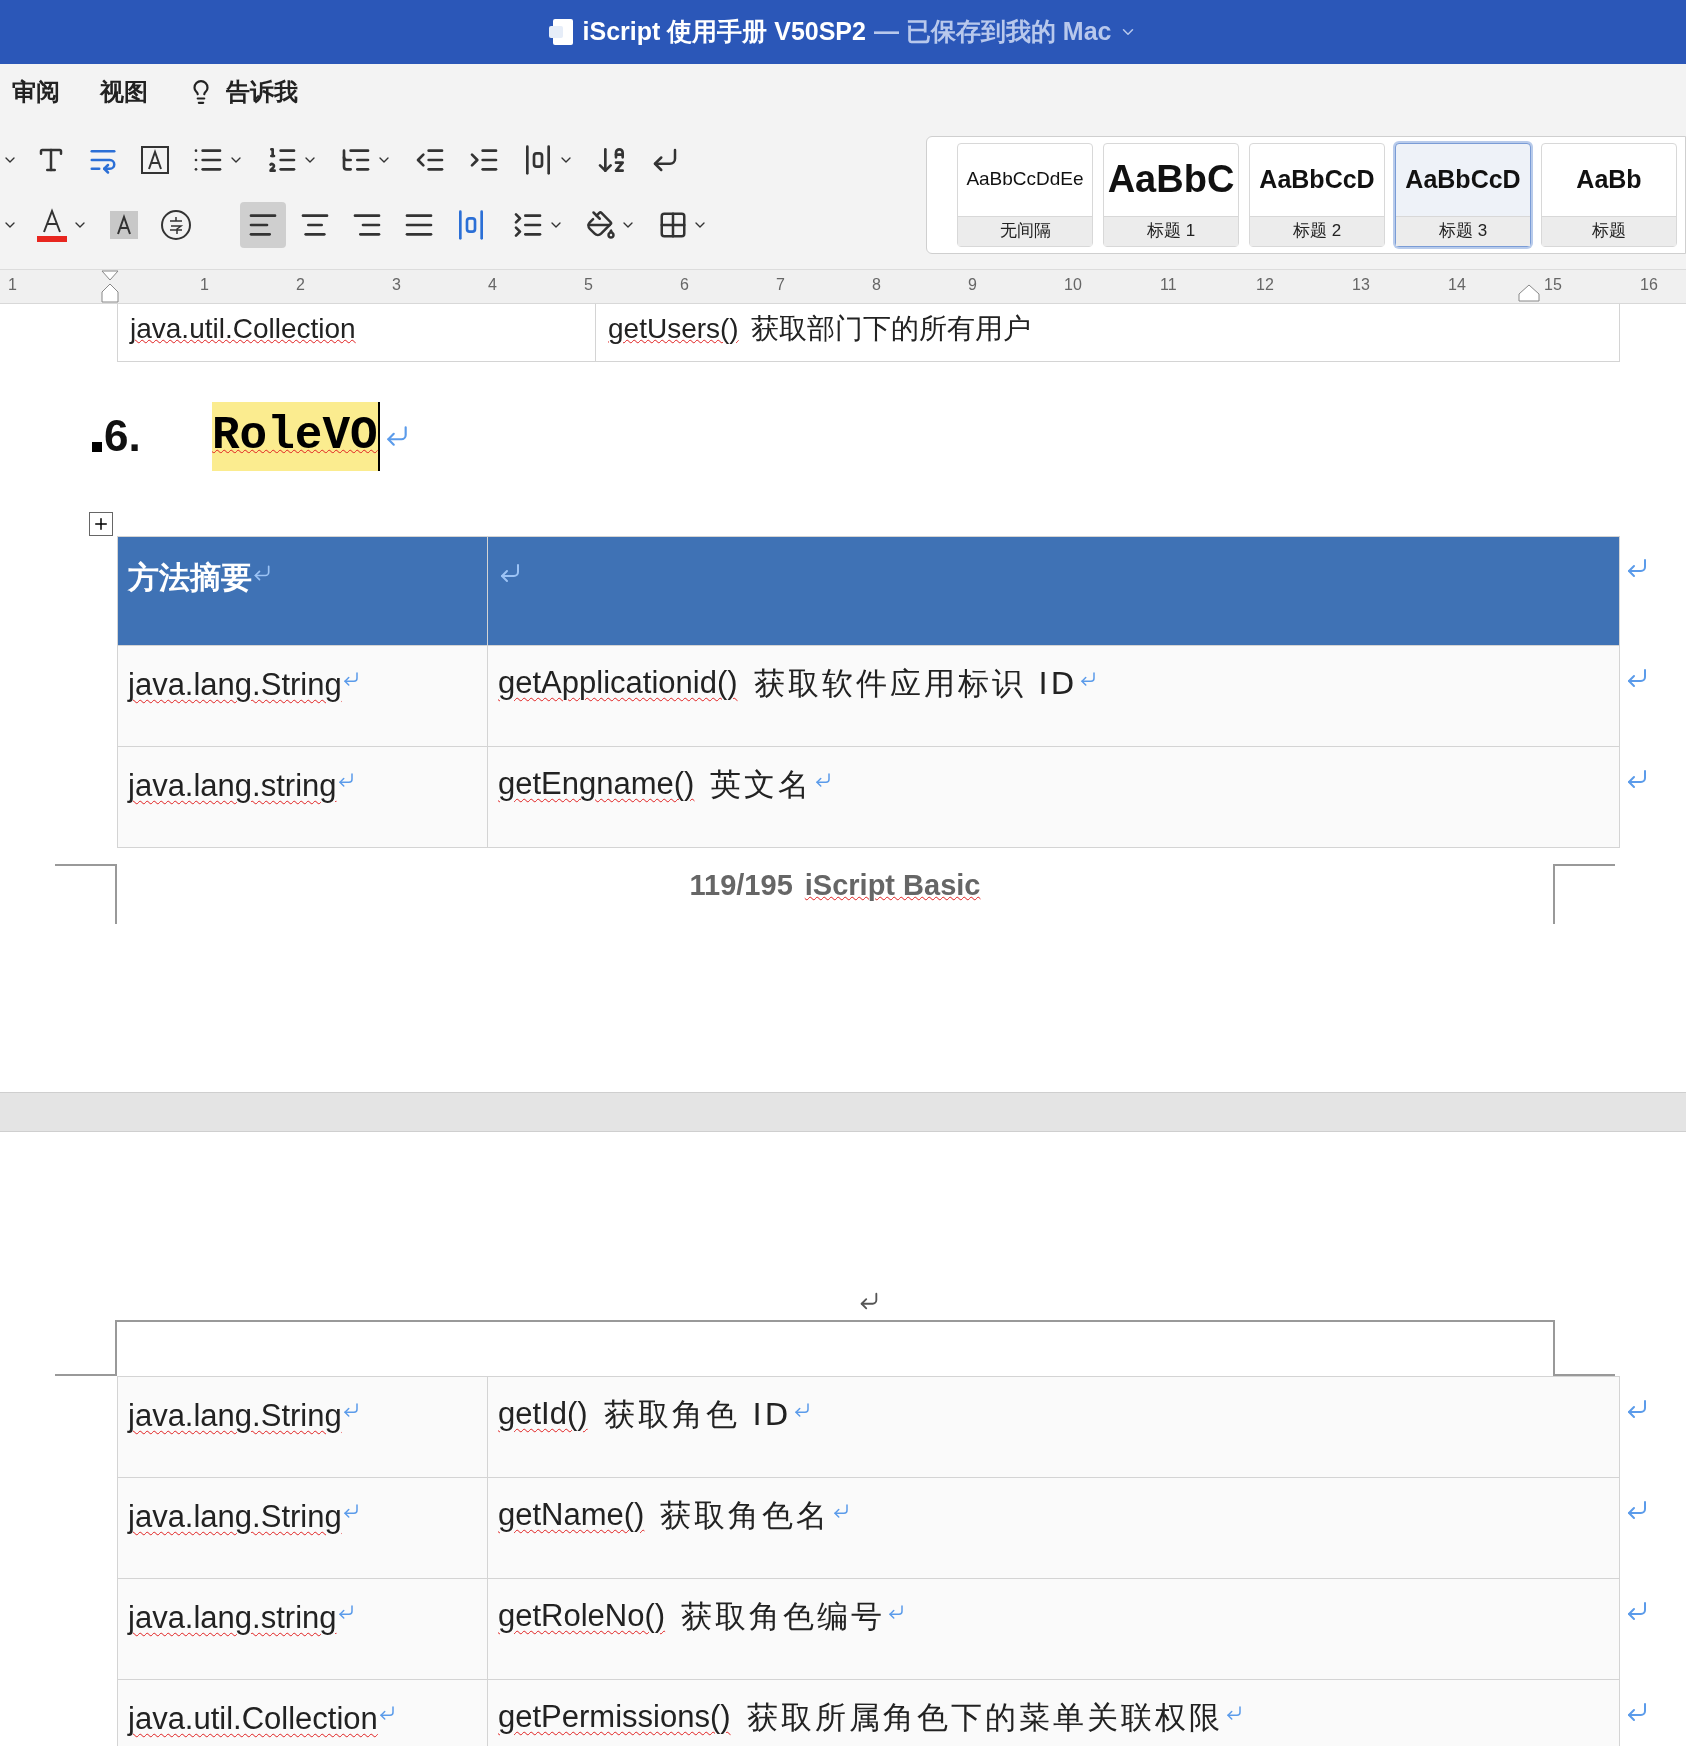  Describe the element at coordinates (1171, 194) in the screenshot. I see `style-option: AaBbC 标题 1` at that location.